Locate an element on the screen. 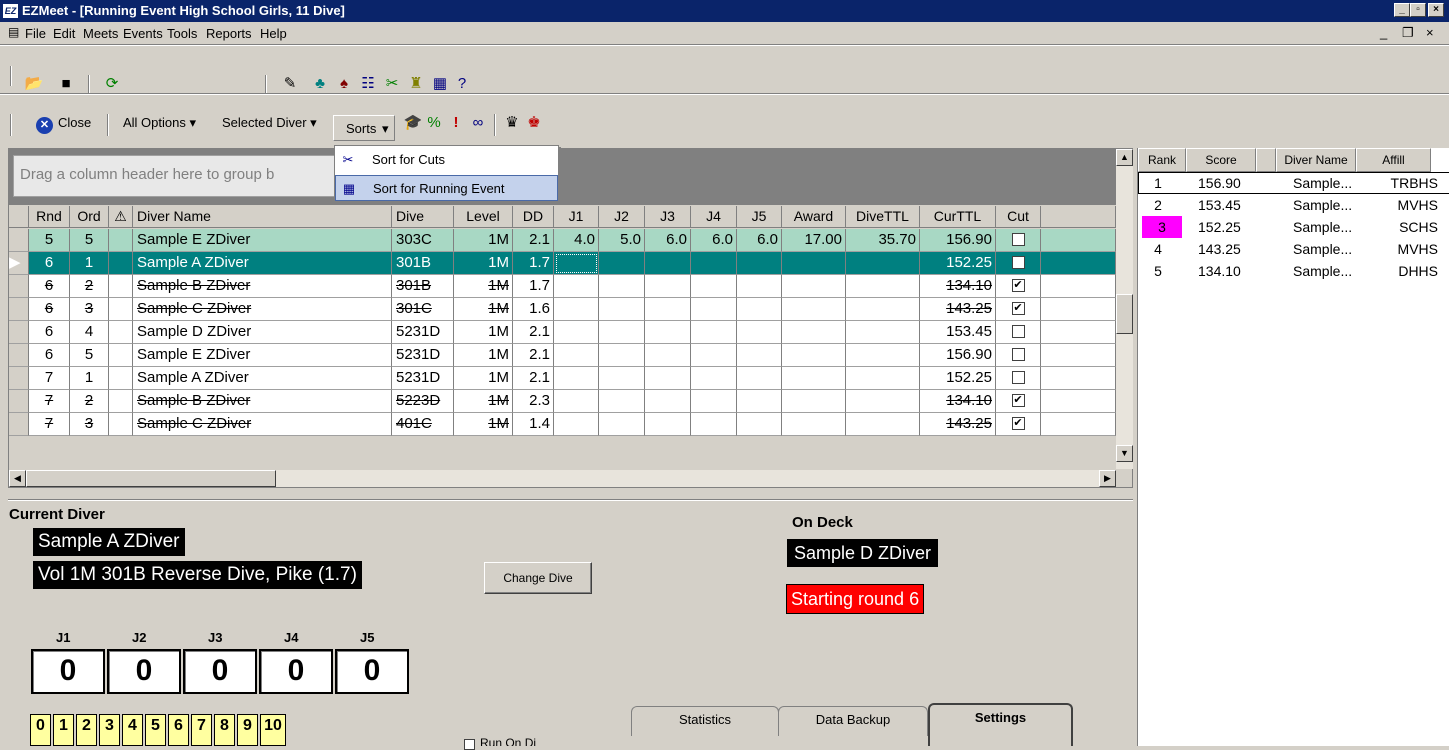 The image size is (1449, 750). panel-splitter is located at coordinates (570, 500).